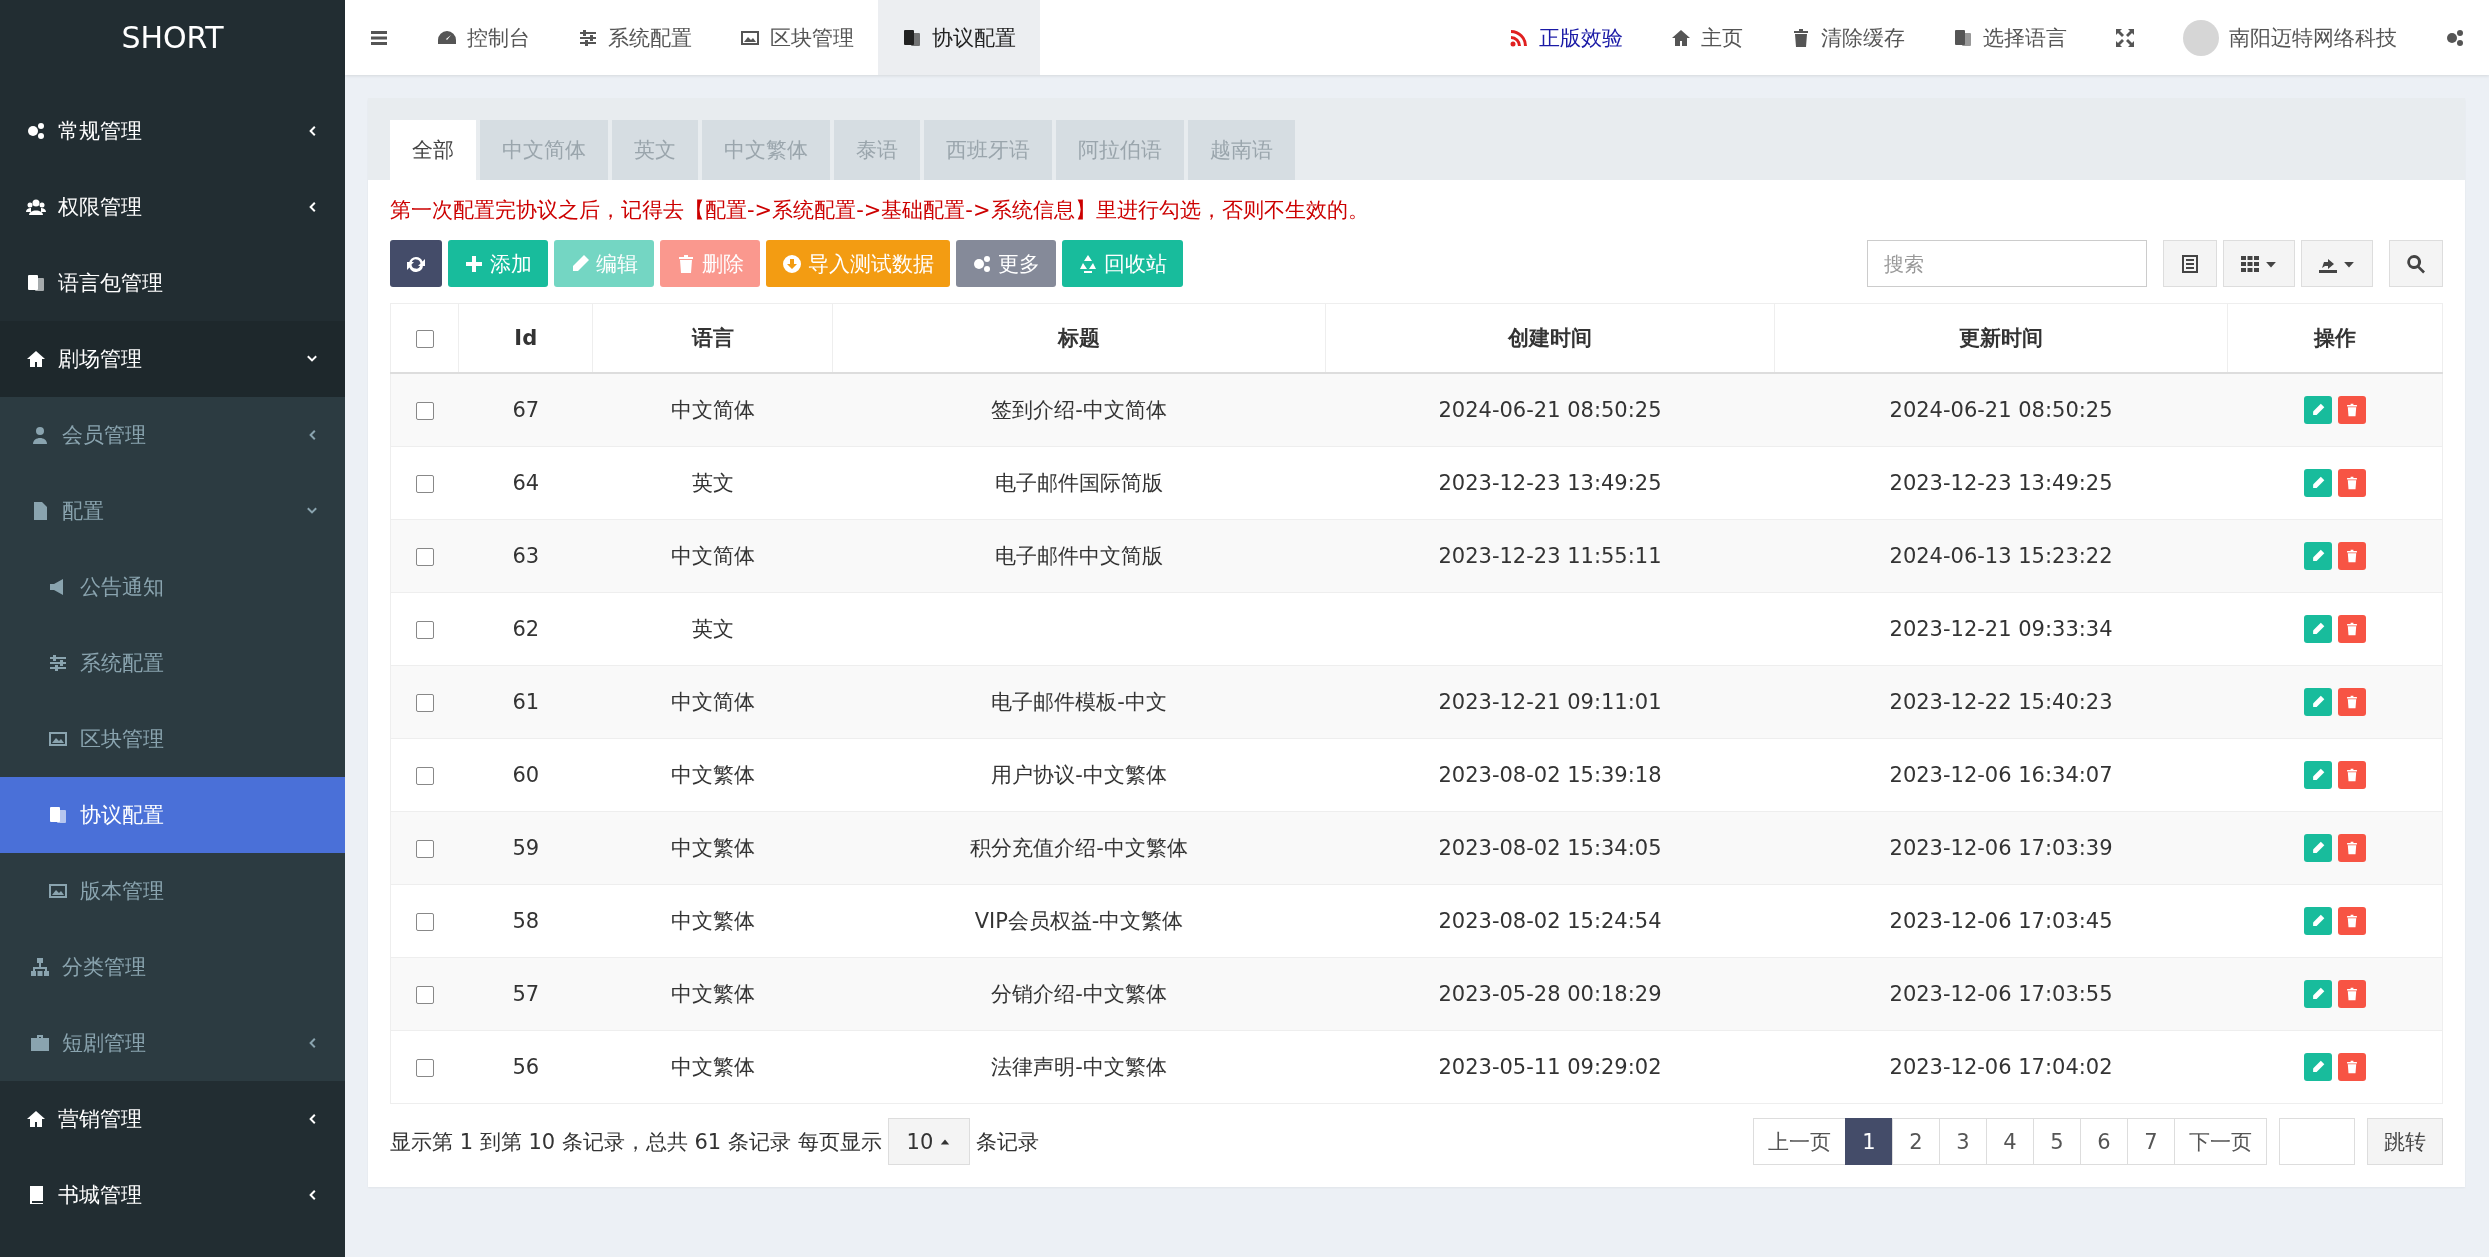  What do you see at coordinates (2405, 1141) in the screenshot?
I see `jump-button: 跳转` at bounding box center [2405, 1141].